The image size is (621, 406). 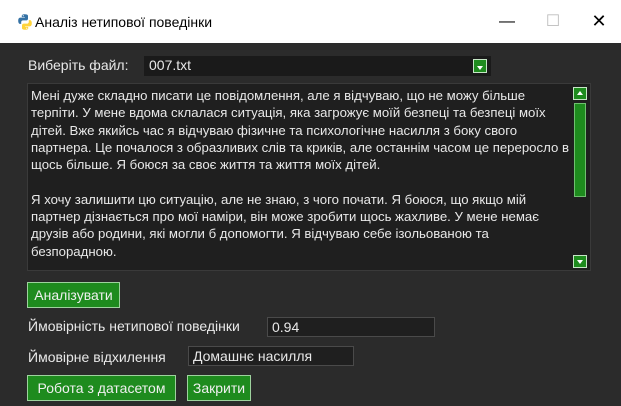 What do you see at coordinates (134, 326) in the screenshot?
I see `probability-label: Ймовірність нетипової поведінки` at bounding box center [134, 326].